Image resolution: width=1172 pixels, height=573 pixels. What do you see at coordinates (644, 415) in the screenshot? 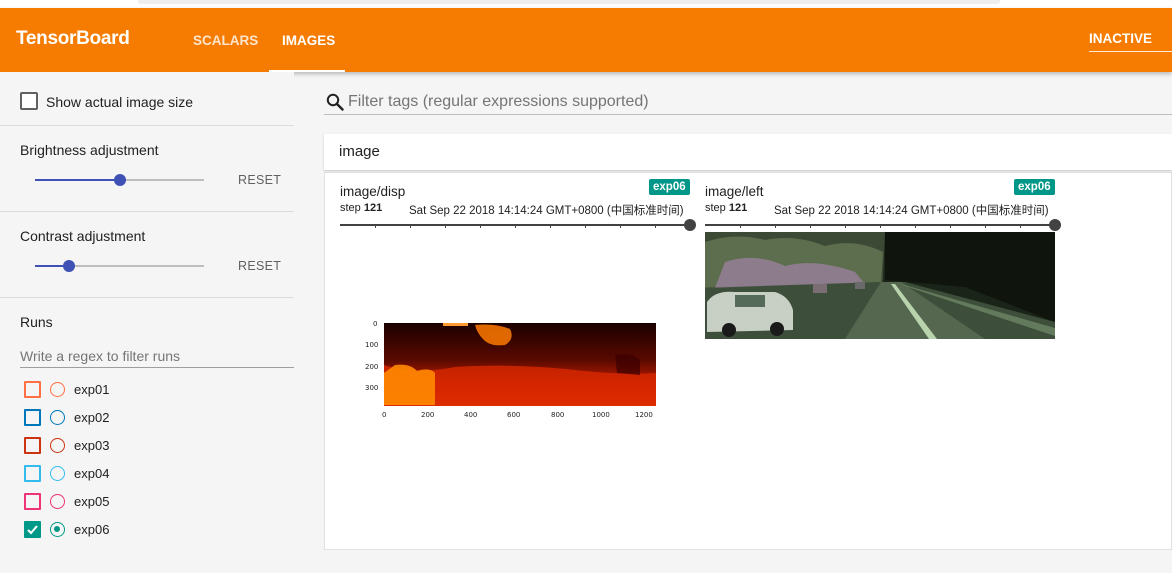
I see `x-tick-label: 1200` at bounding box center [644, 415].